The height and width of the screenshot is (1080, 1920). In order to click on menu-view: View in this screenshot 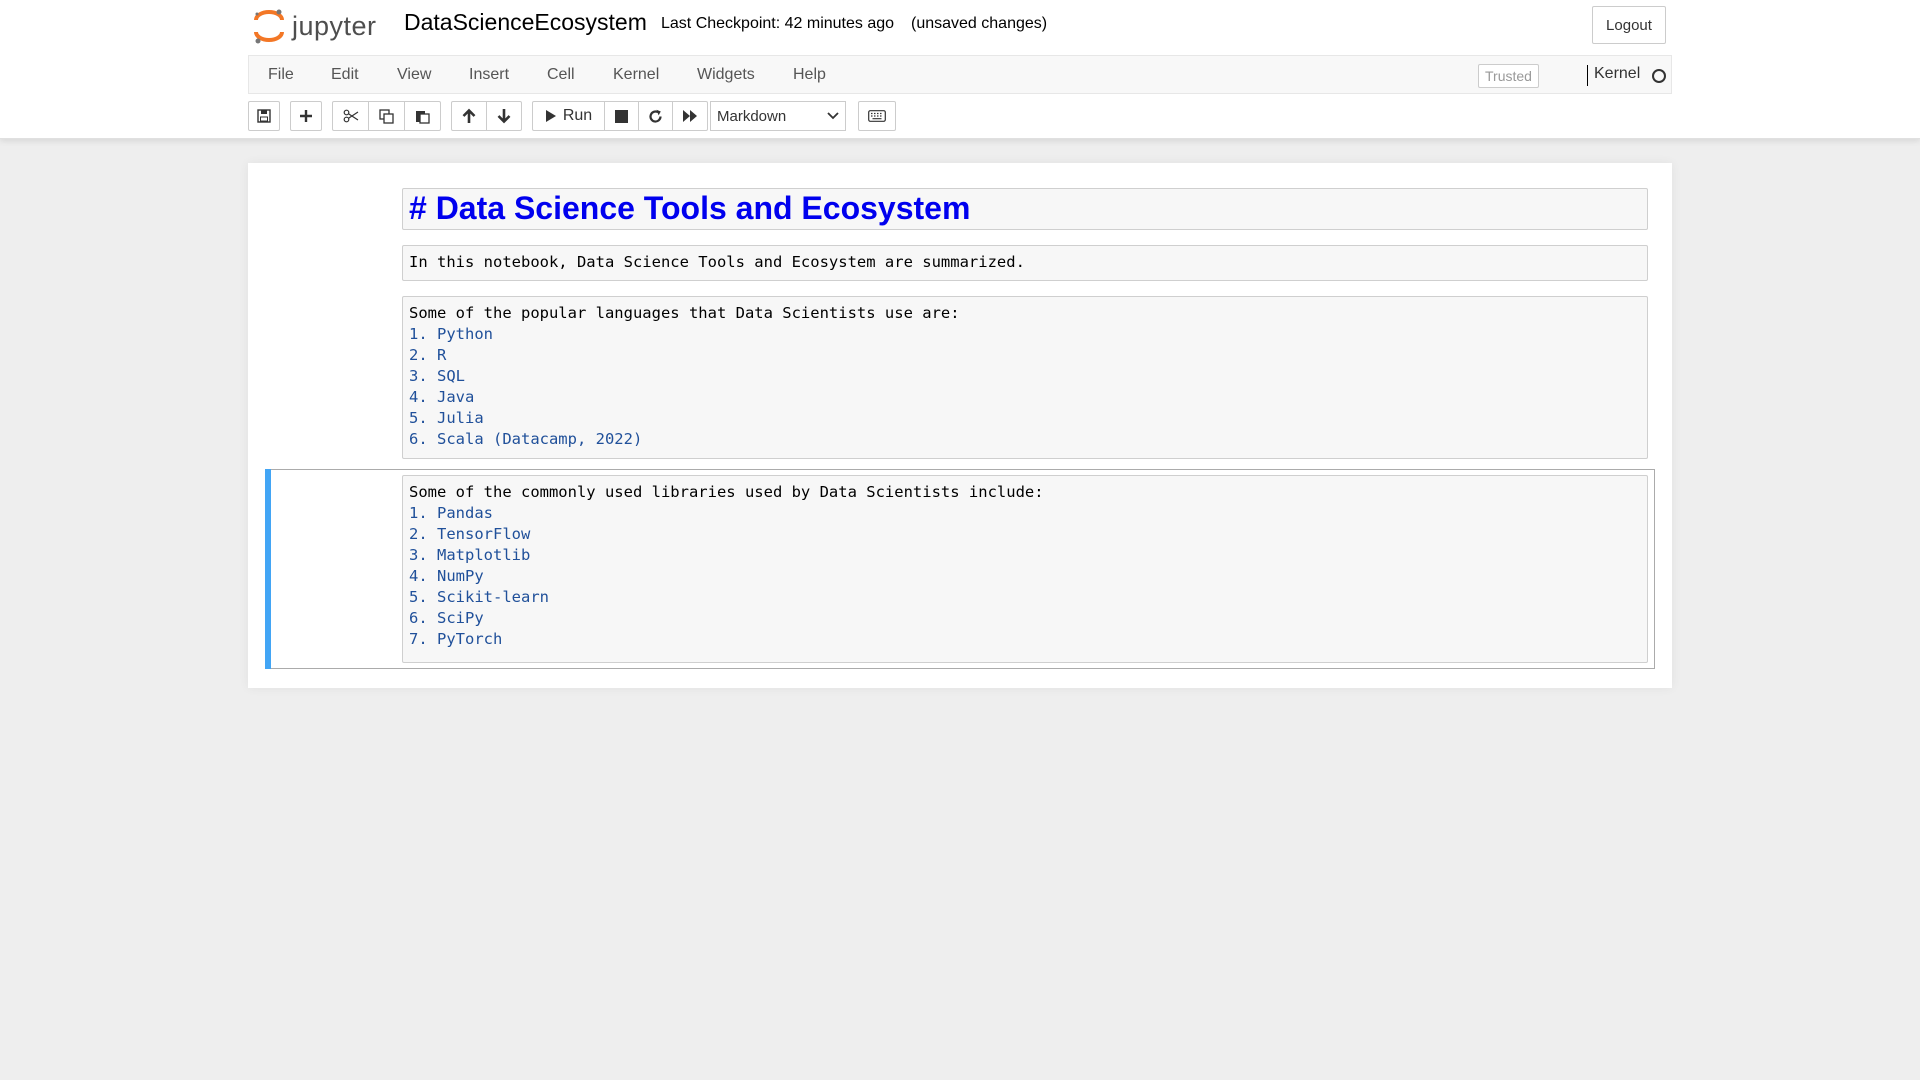, I will do `click(414, 75)`.